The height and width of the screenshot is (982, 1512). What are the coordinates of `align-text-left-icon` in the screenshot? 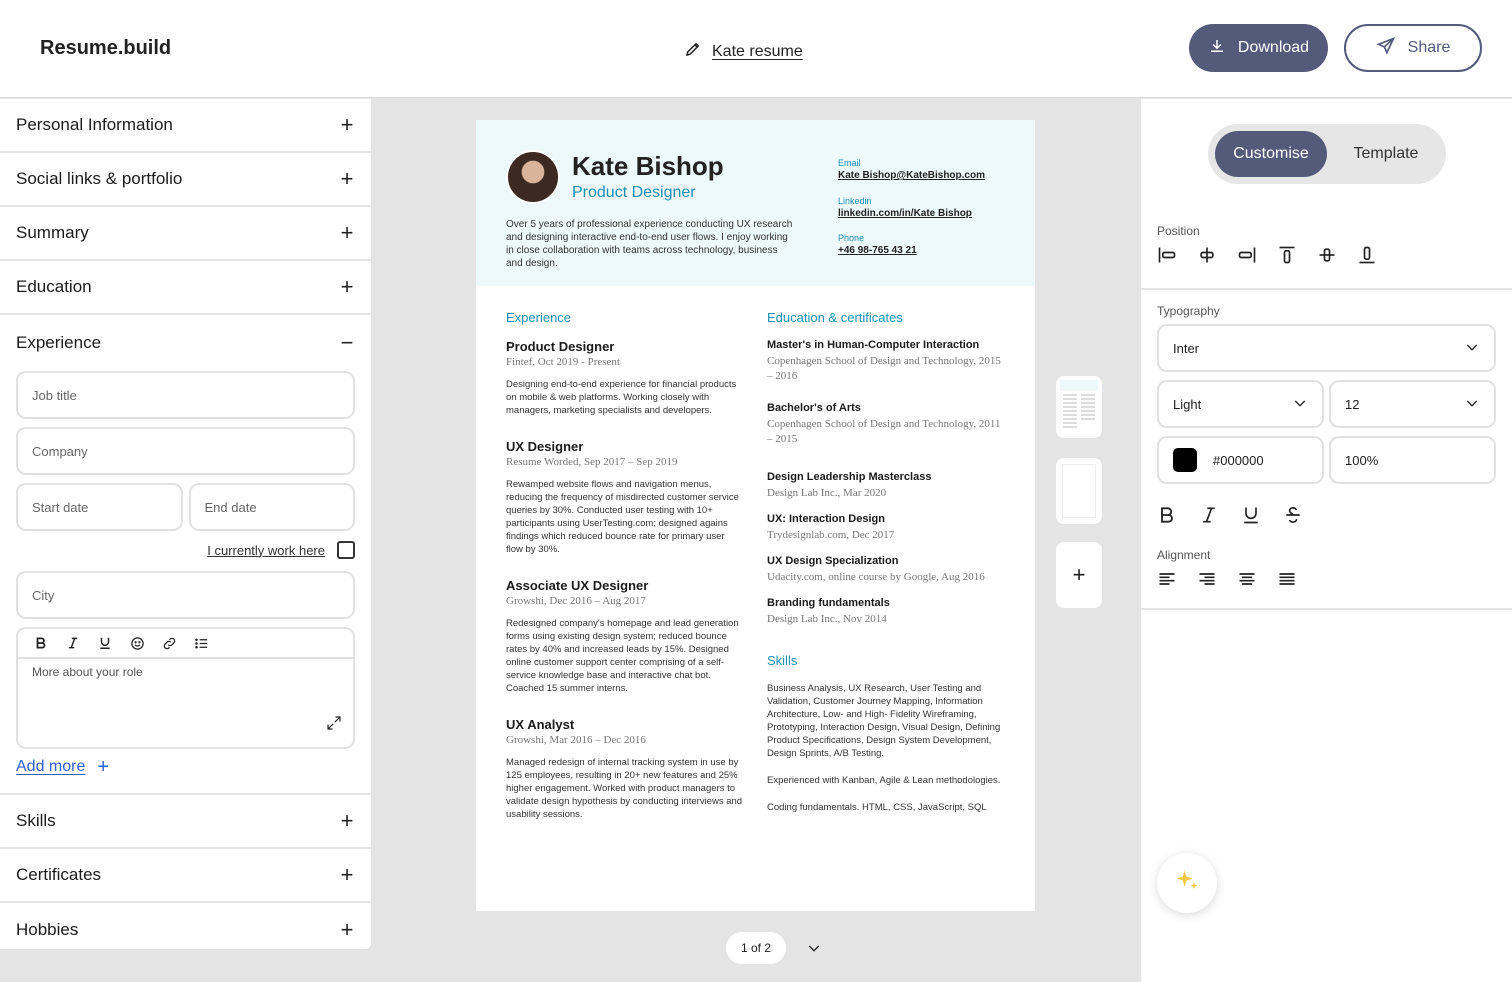 It's located at (1167, 579).